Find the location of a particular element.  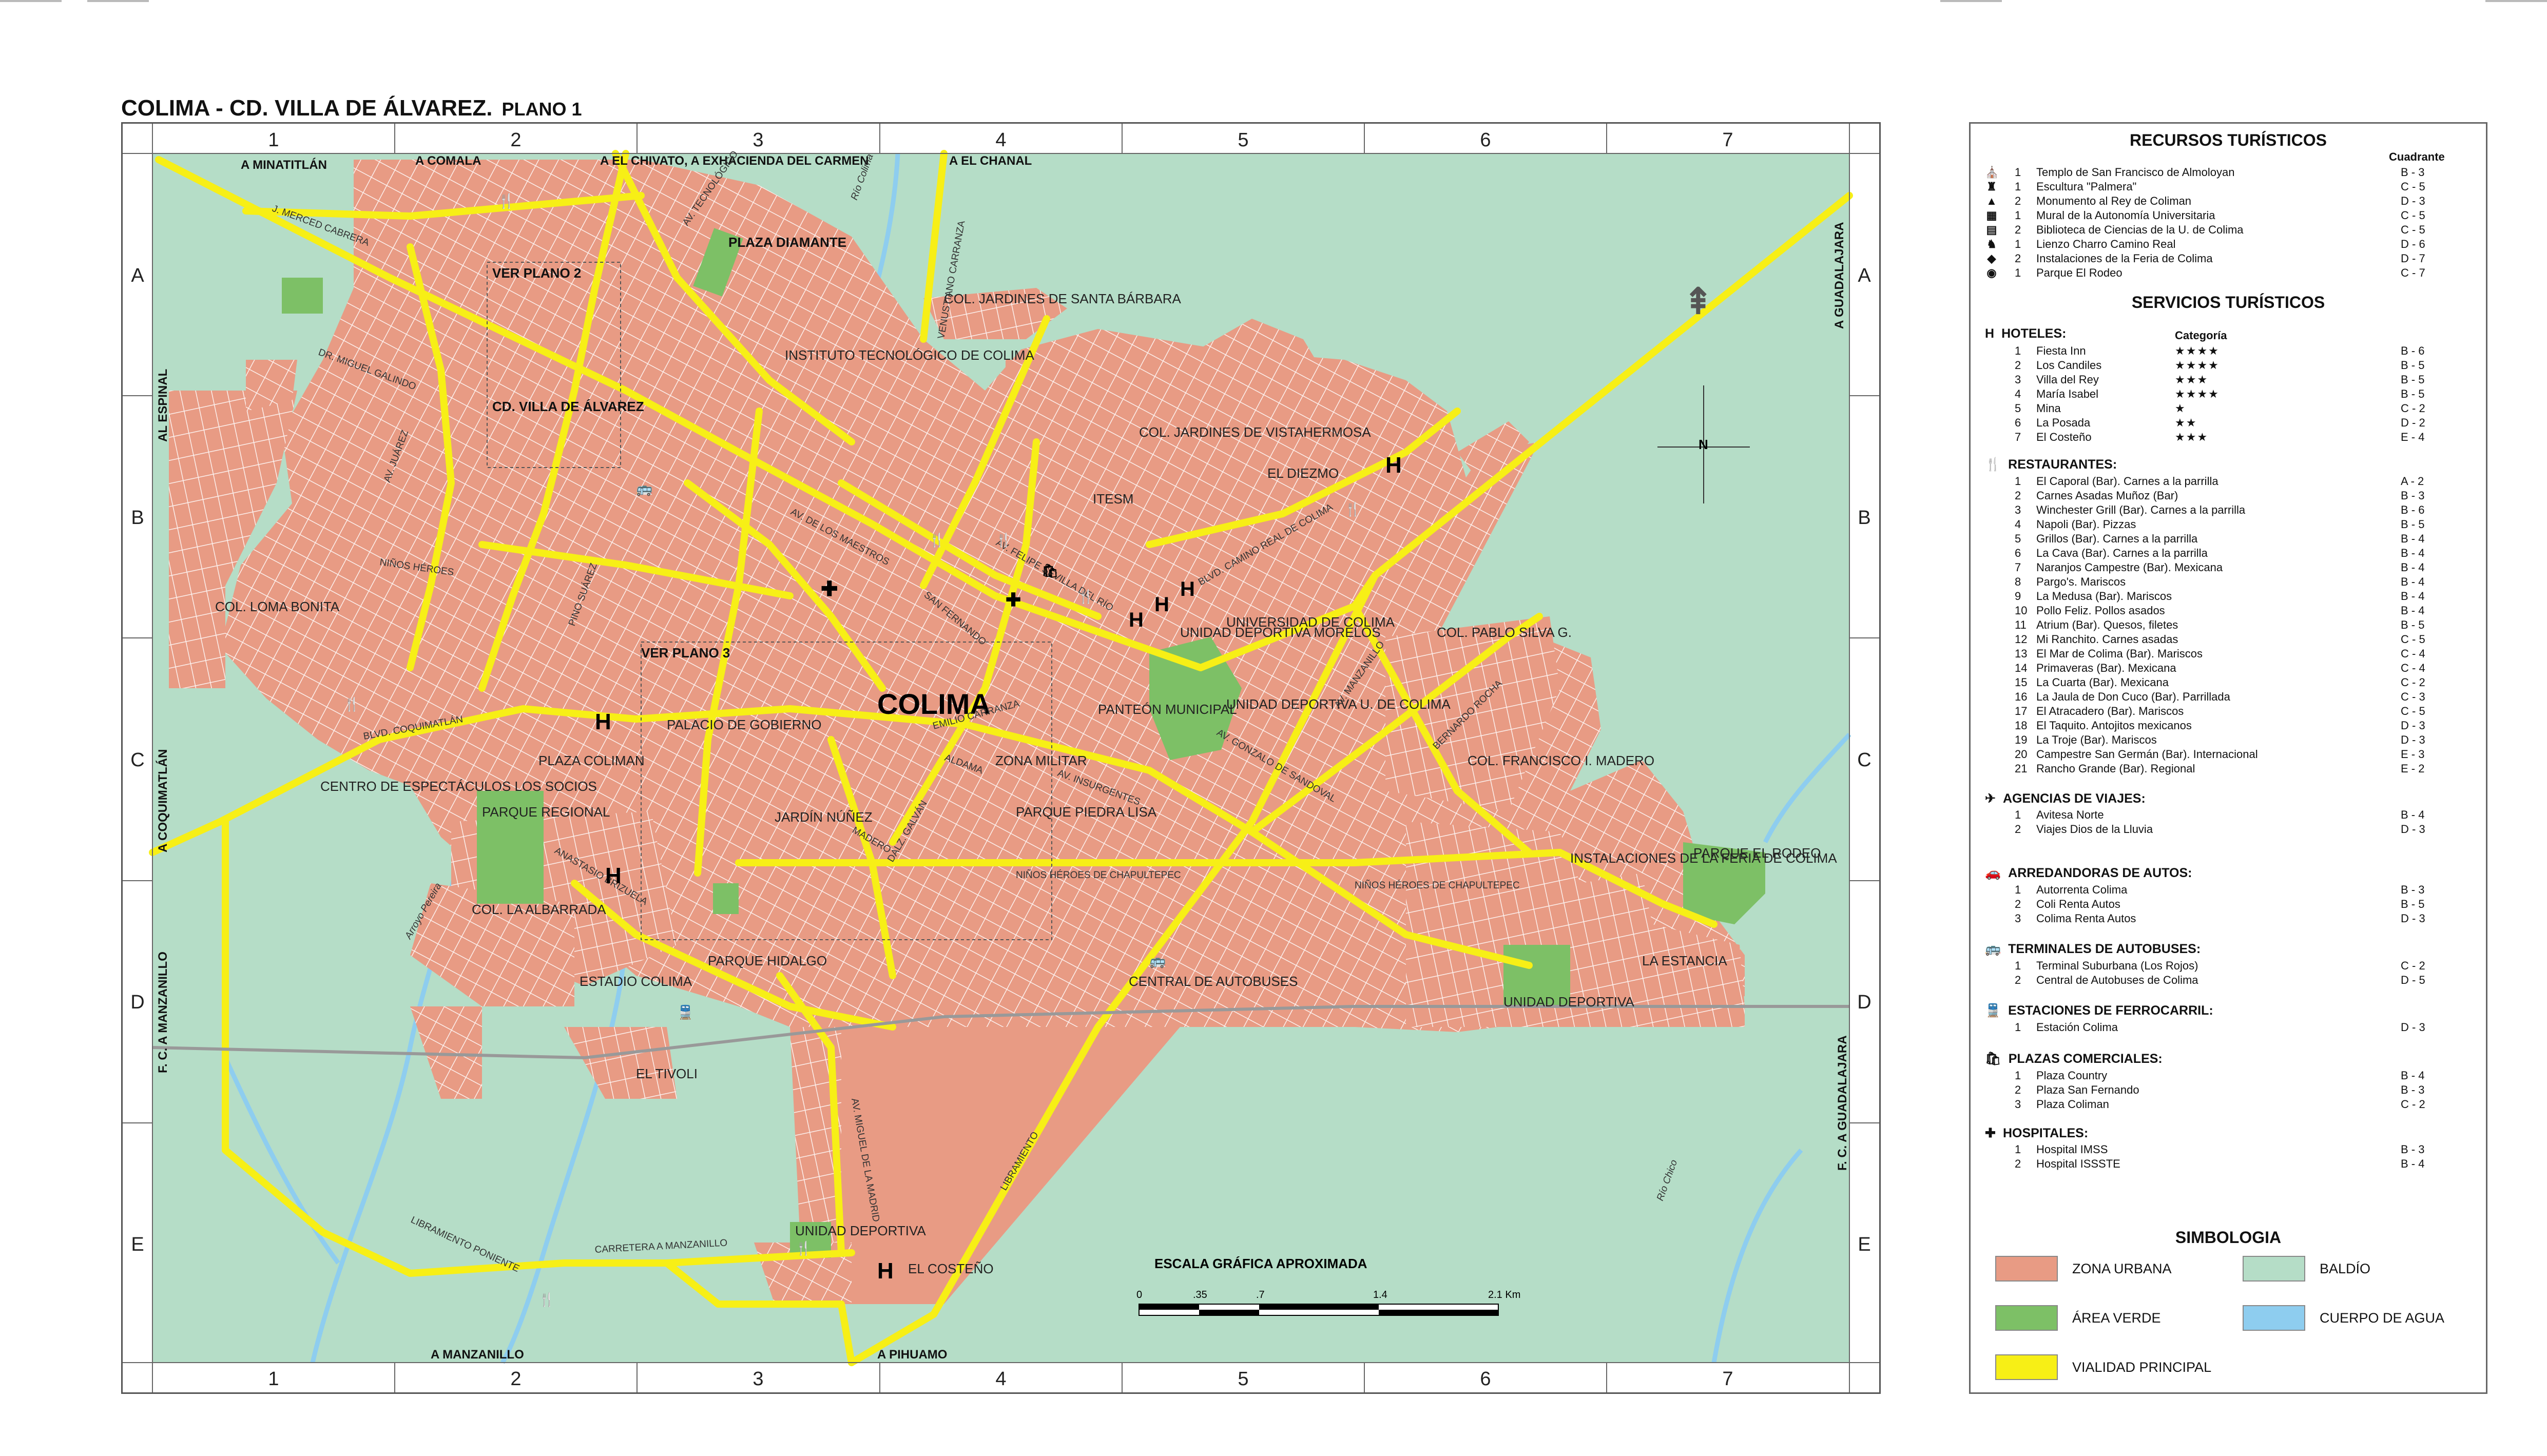

terminal-item: 1 Terminal Suburbana (Los Rojos) C - 2 is located at coordinates (2229, 967).